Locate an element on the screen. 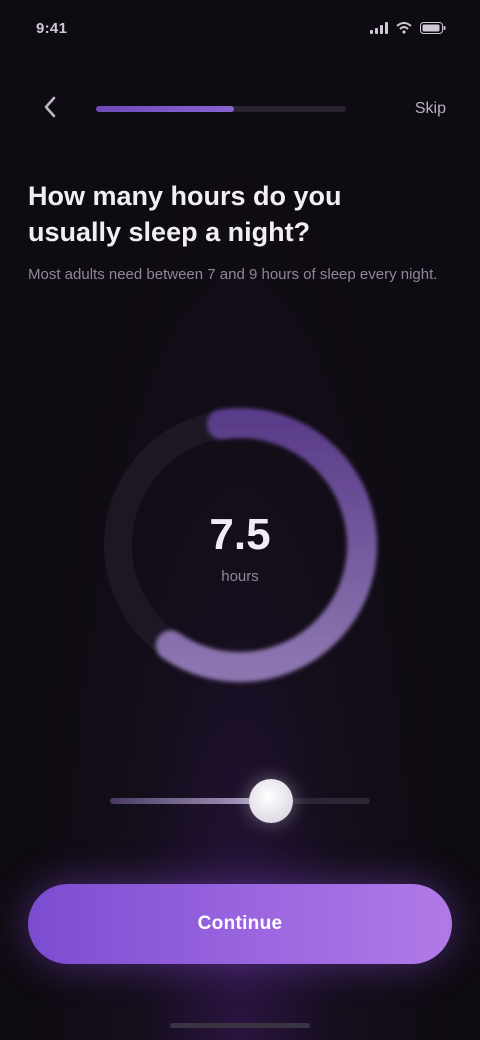 The width and height of the screenshot is (480, 1040). signal-icon is located at coordinates (379, 28).